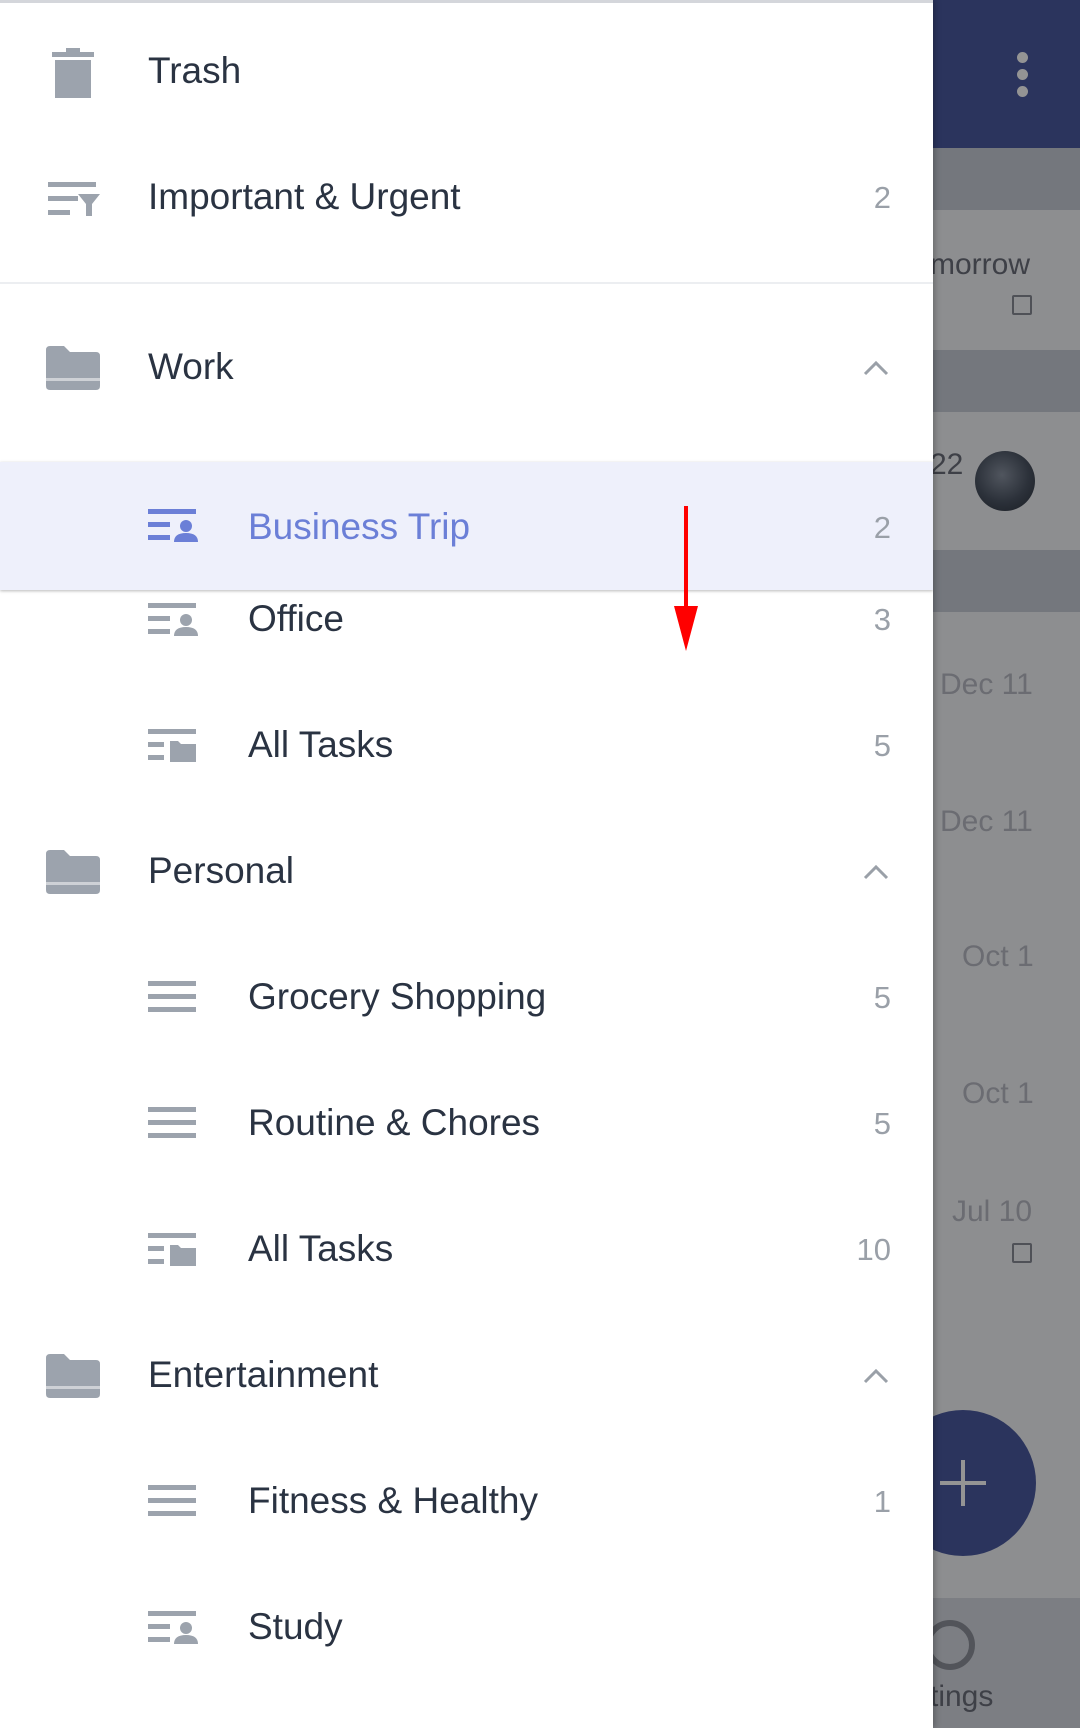 The width and height of the screenshot is (1080, 1728). I want to click on drawer-item-important: Important & Urgent 2, so click(466, 198).